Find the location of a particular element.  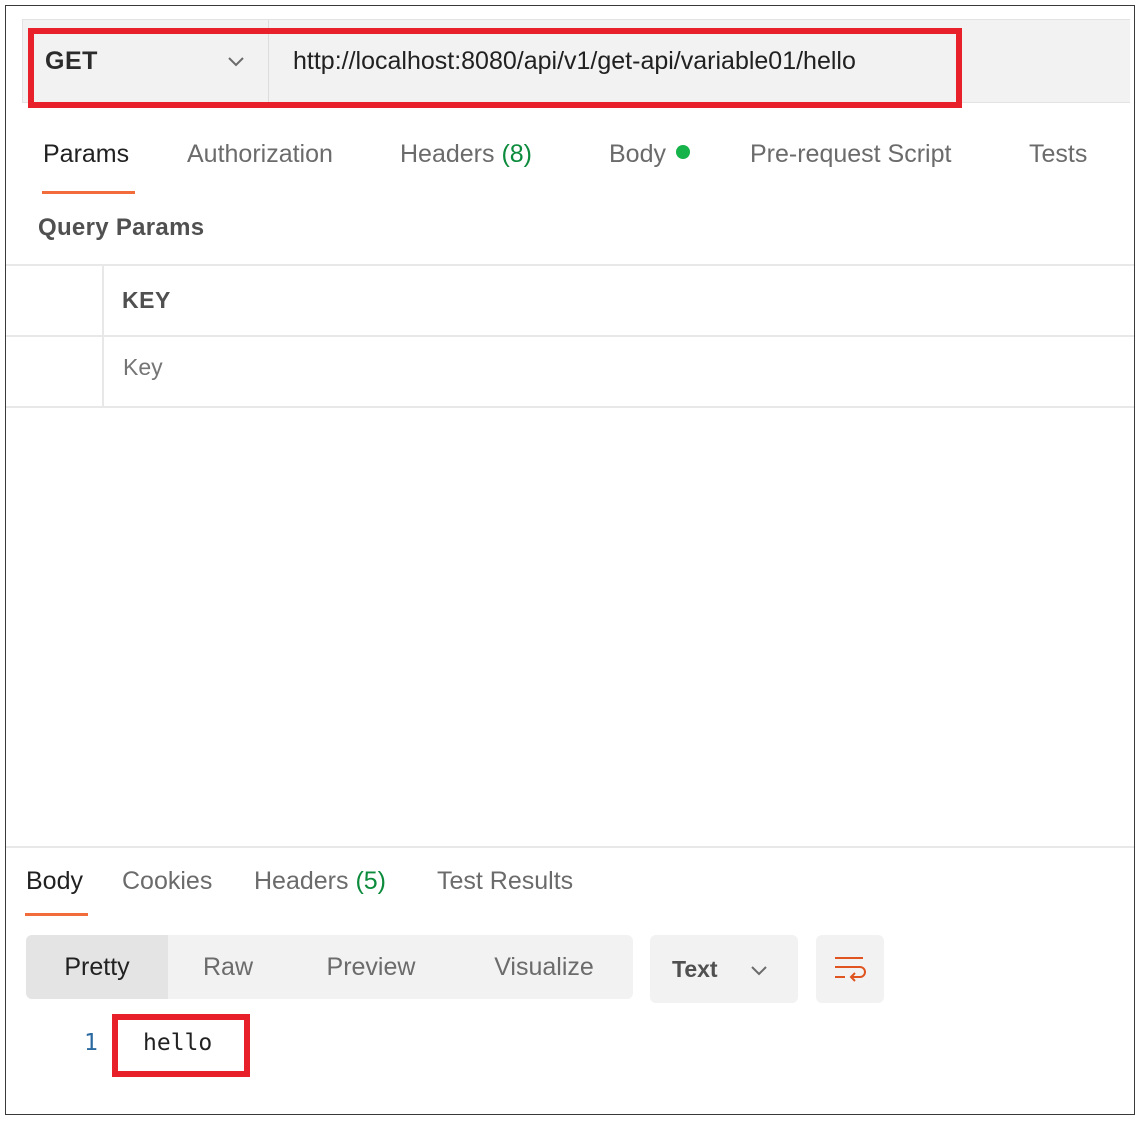

active-tab-indicator is located at coordinates (88, 192).